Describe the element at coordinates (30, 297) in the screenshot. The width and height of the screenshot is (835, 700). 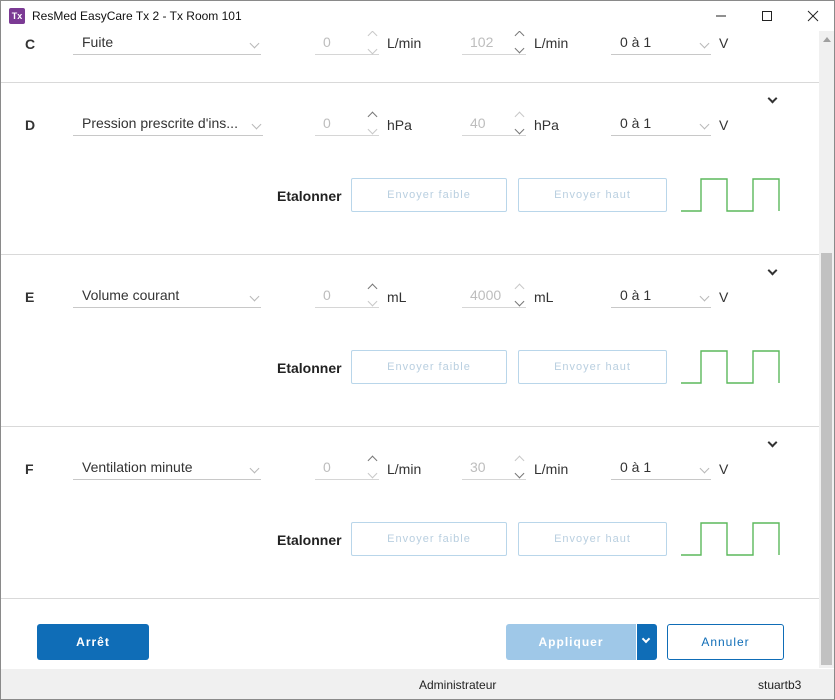
I see `channel-letter: E` at that location.